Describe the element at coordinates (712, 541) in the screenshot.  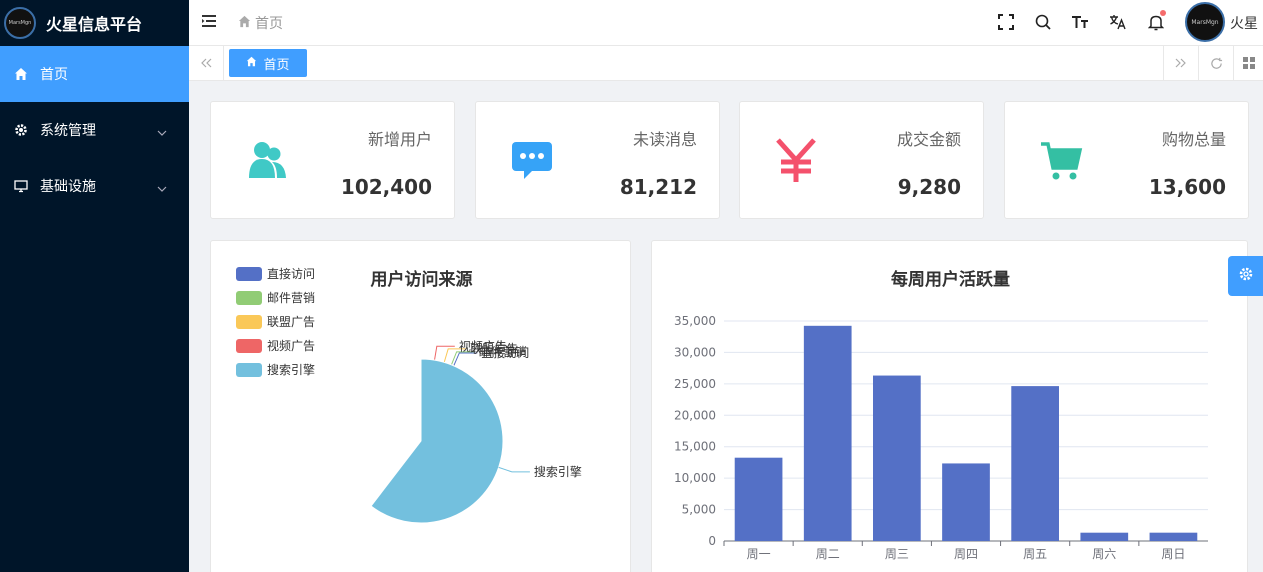
I see `y-tick-label: 0` at that location.